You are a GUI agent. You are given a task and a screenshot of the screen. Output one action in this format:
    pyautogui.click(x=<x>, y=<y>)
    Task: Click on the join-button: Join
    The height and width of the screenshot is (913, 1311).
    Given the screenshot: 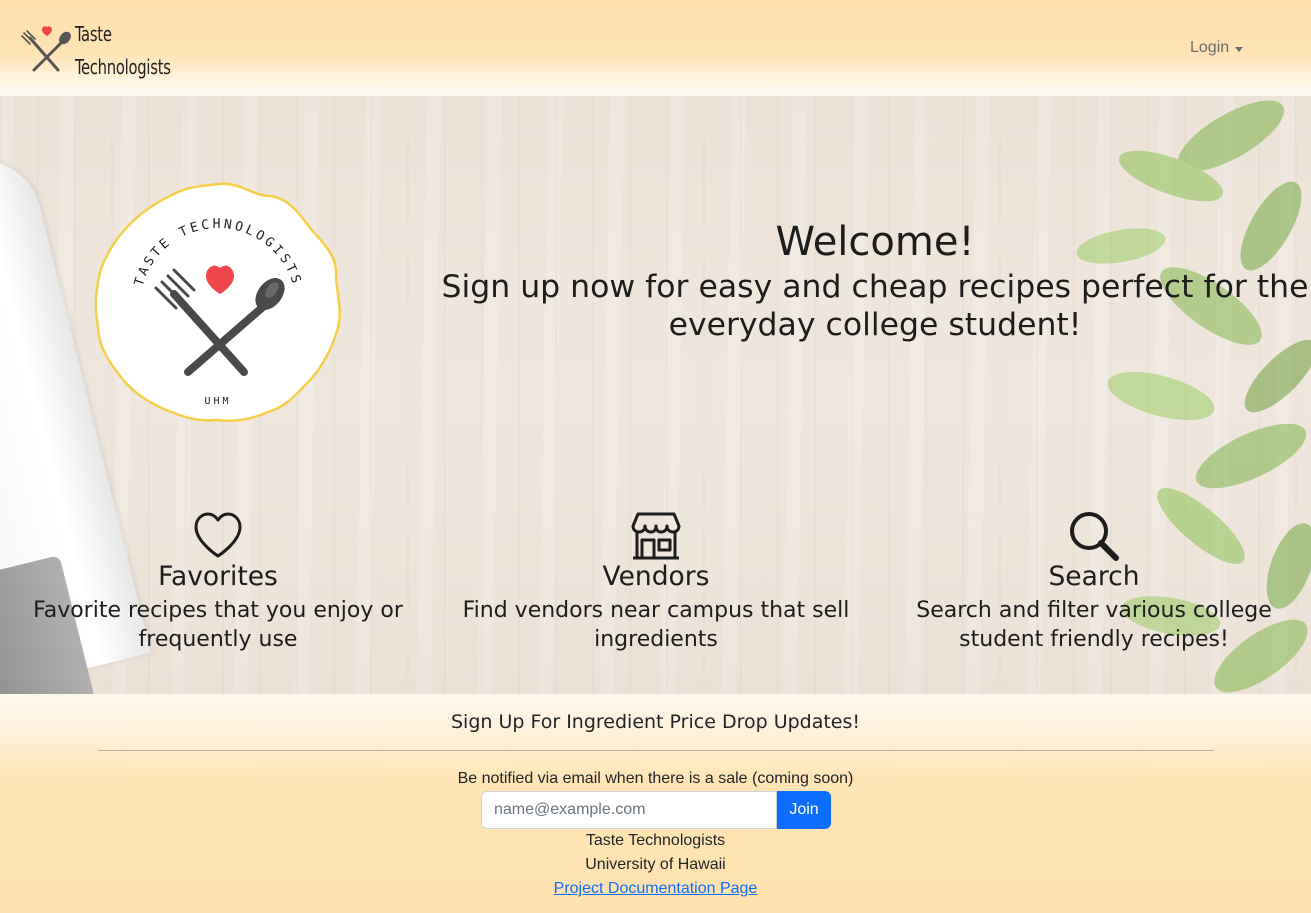 What is the action you would take?
    pyautogui.click(x=804, y=810)
    